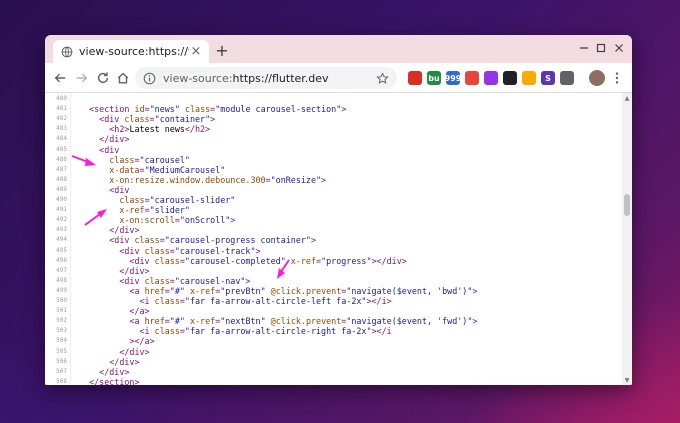 The width and height of the screenshot is (680, 423). I want to click on line-number: 481, so click(61, 109).